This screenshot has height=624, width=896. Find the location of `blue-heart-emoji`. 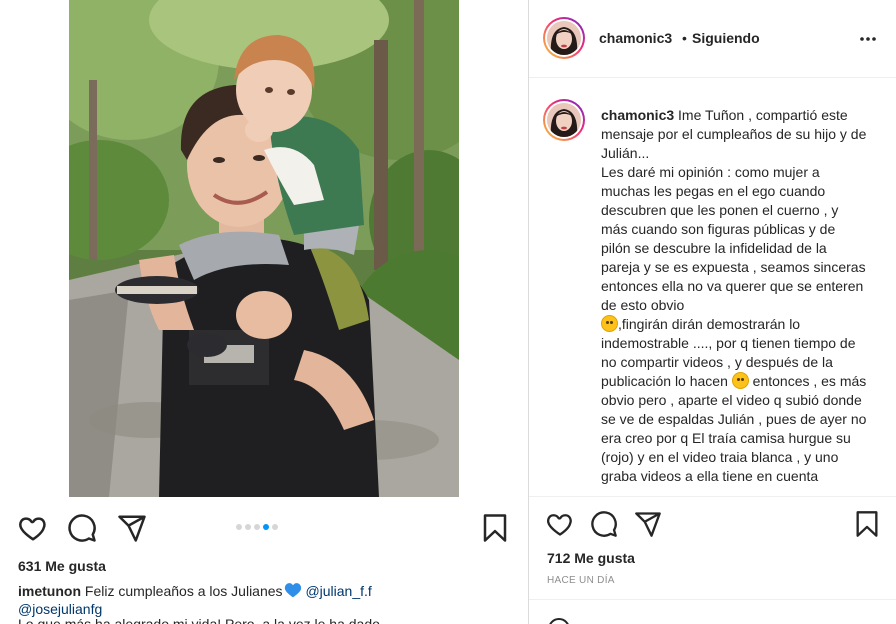

blue-heart-emoji is located at coordinates (292, 590).